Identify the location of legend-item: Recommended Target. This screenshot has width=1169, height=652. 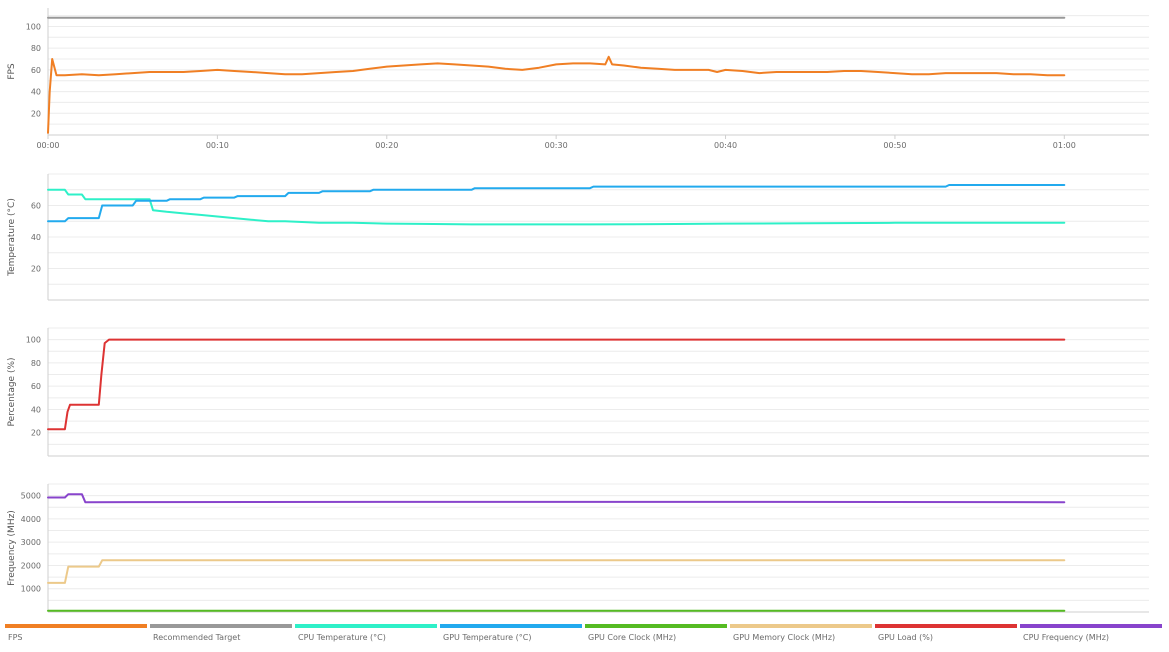
(221, 635).